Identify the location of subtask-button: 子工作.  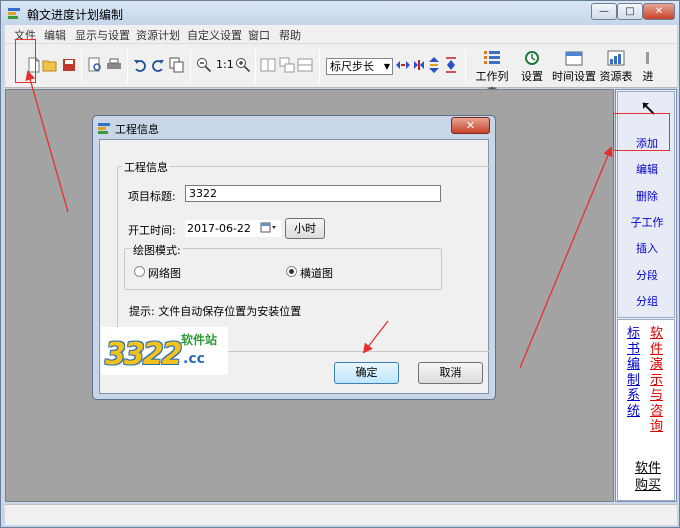
(647, 222).